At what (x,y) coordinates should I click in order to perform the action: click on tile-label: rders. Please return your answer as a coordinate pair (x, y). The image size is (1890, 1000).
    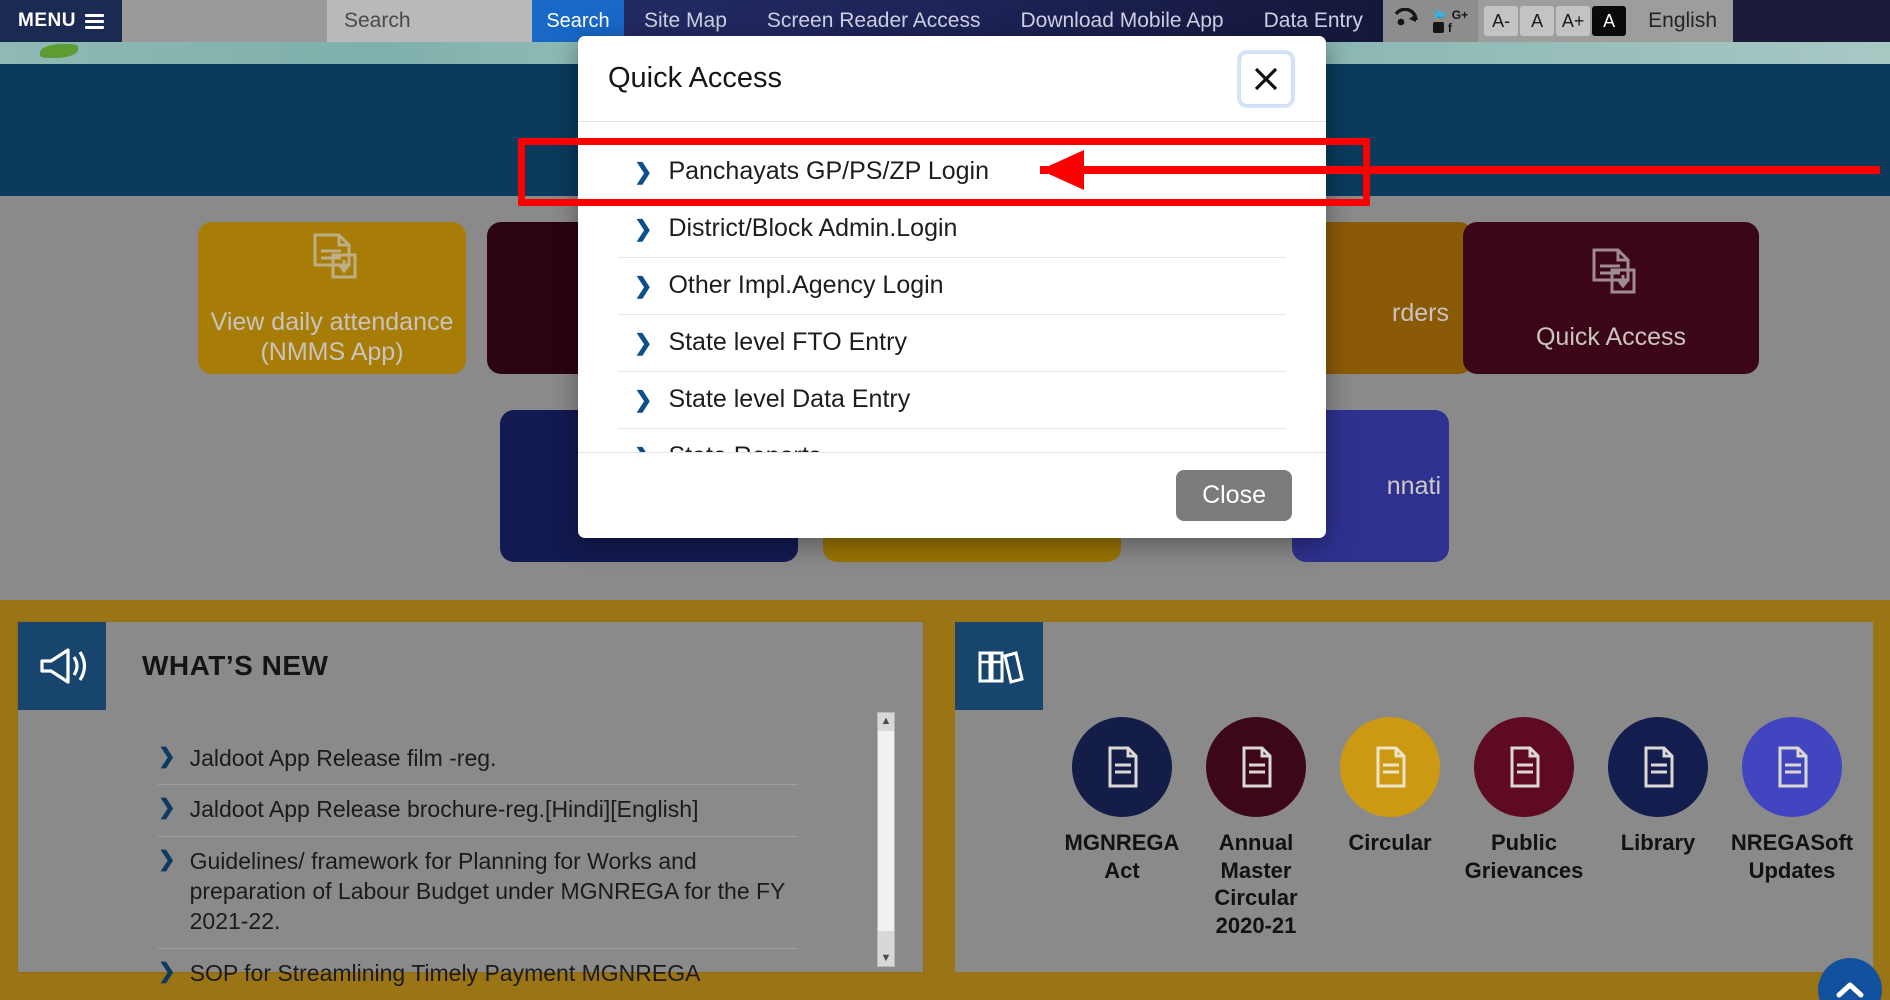
    Looking at the image, I should click on (1420, 312).